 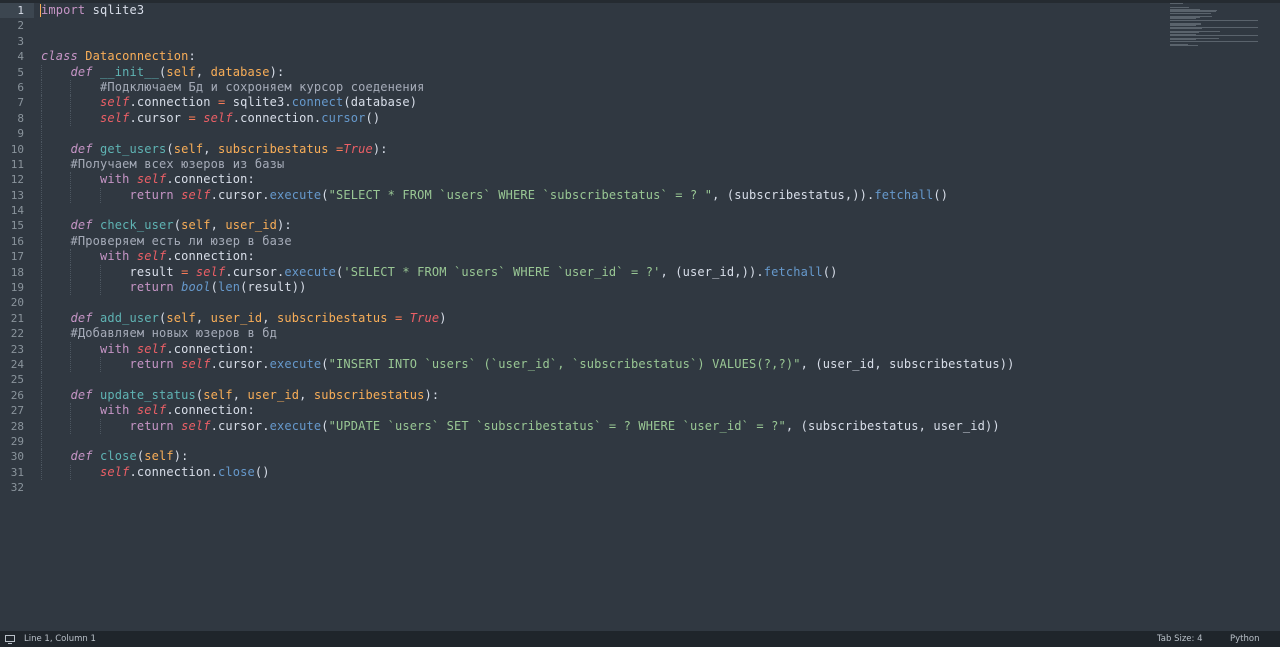 I want to click on line-number: 24, so click(x=12, y=364).